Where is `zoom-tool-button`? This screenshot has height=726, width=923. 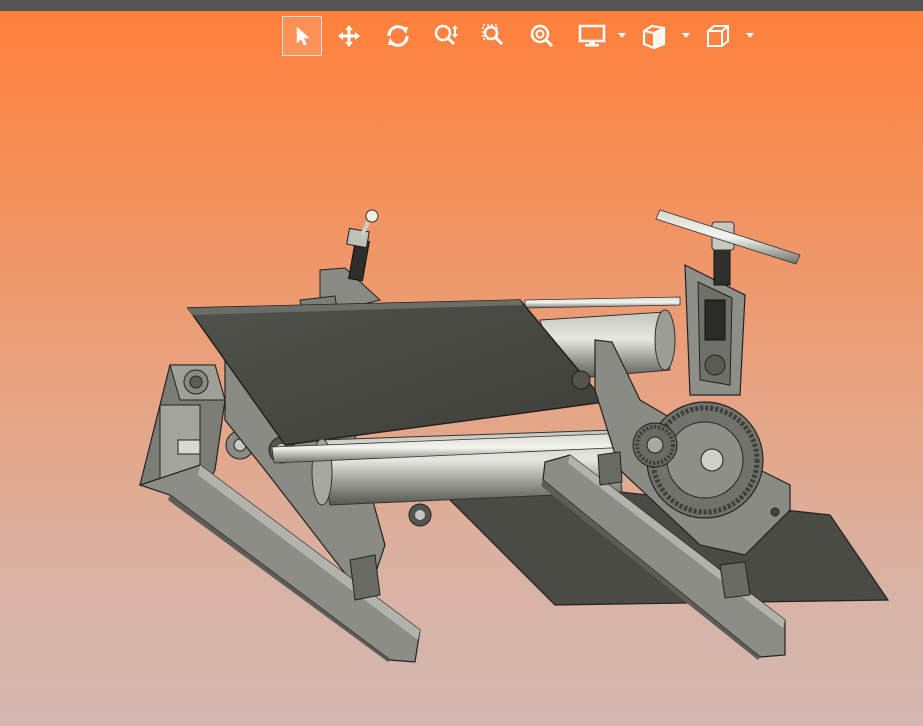
zoom-tool-button is located at coordinates (446, 36).